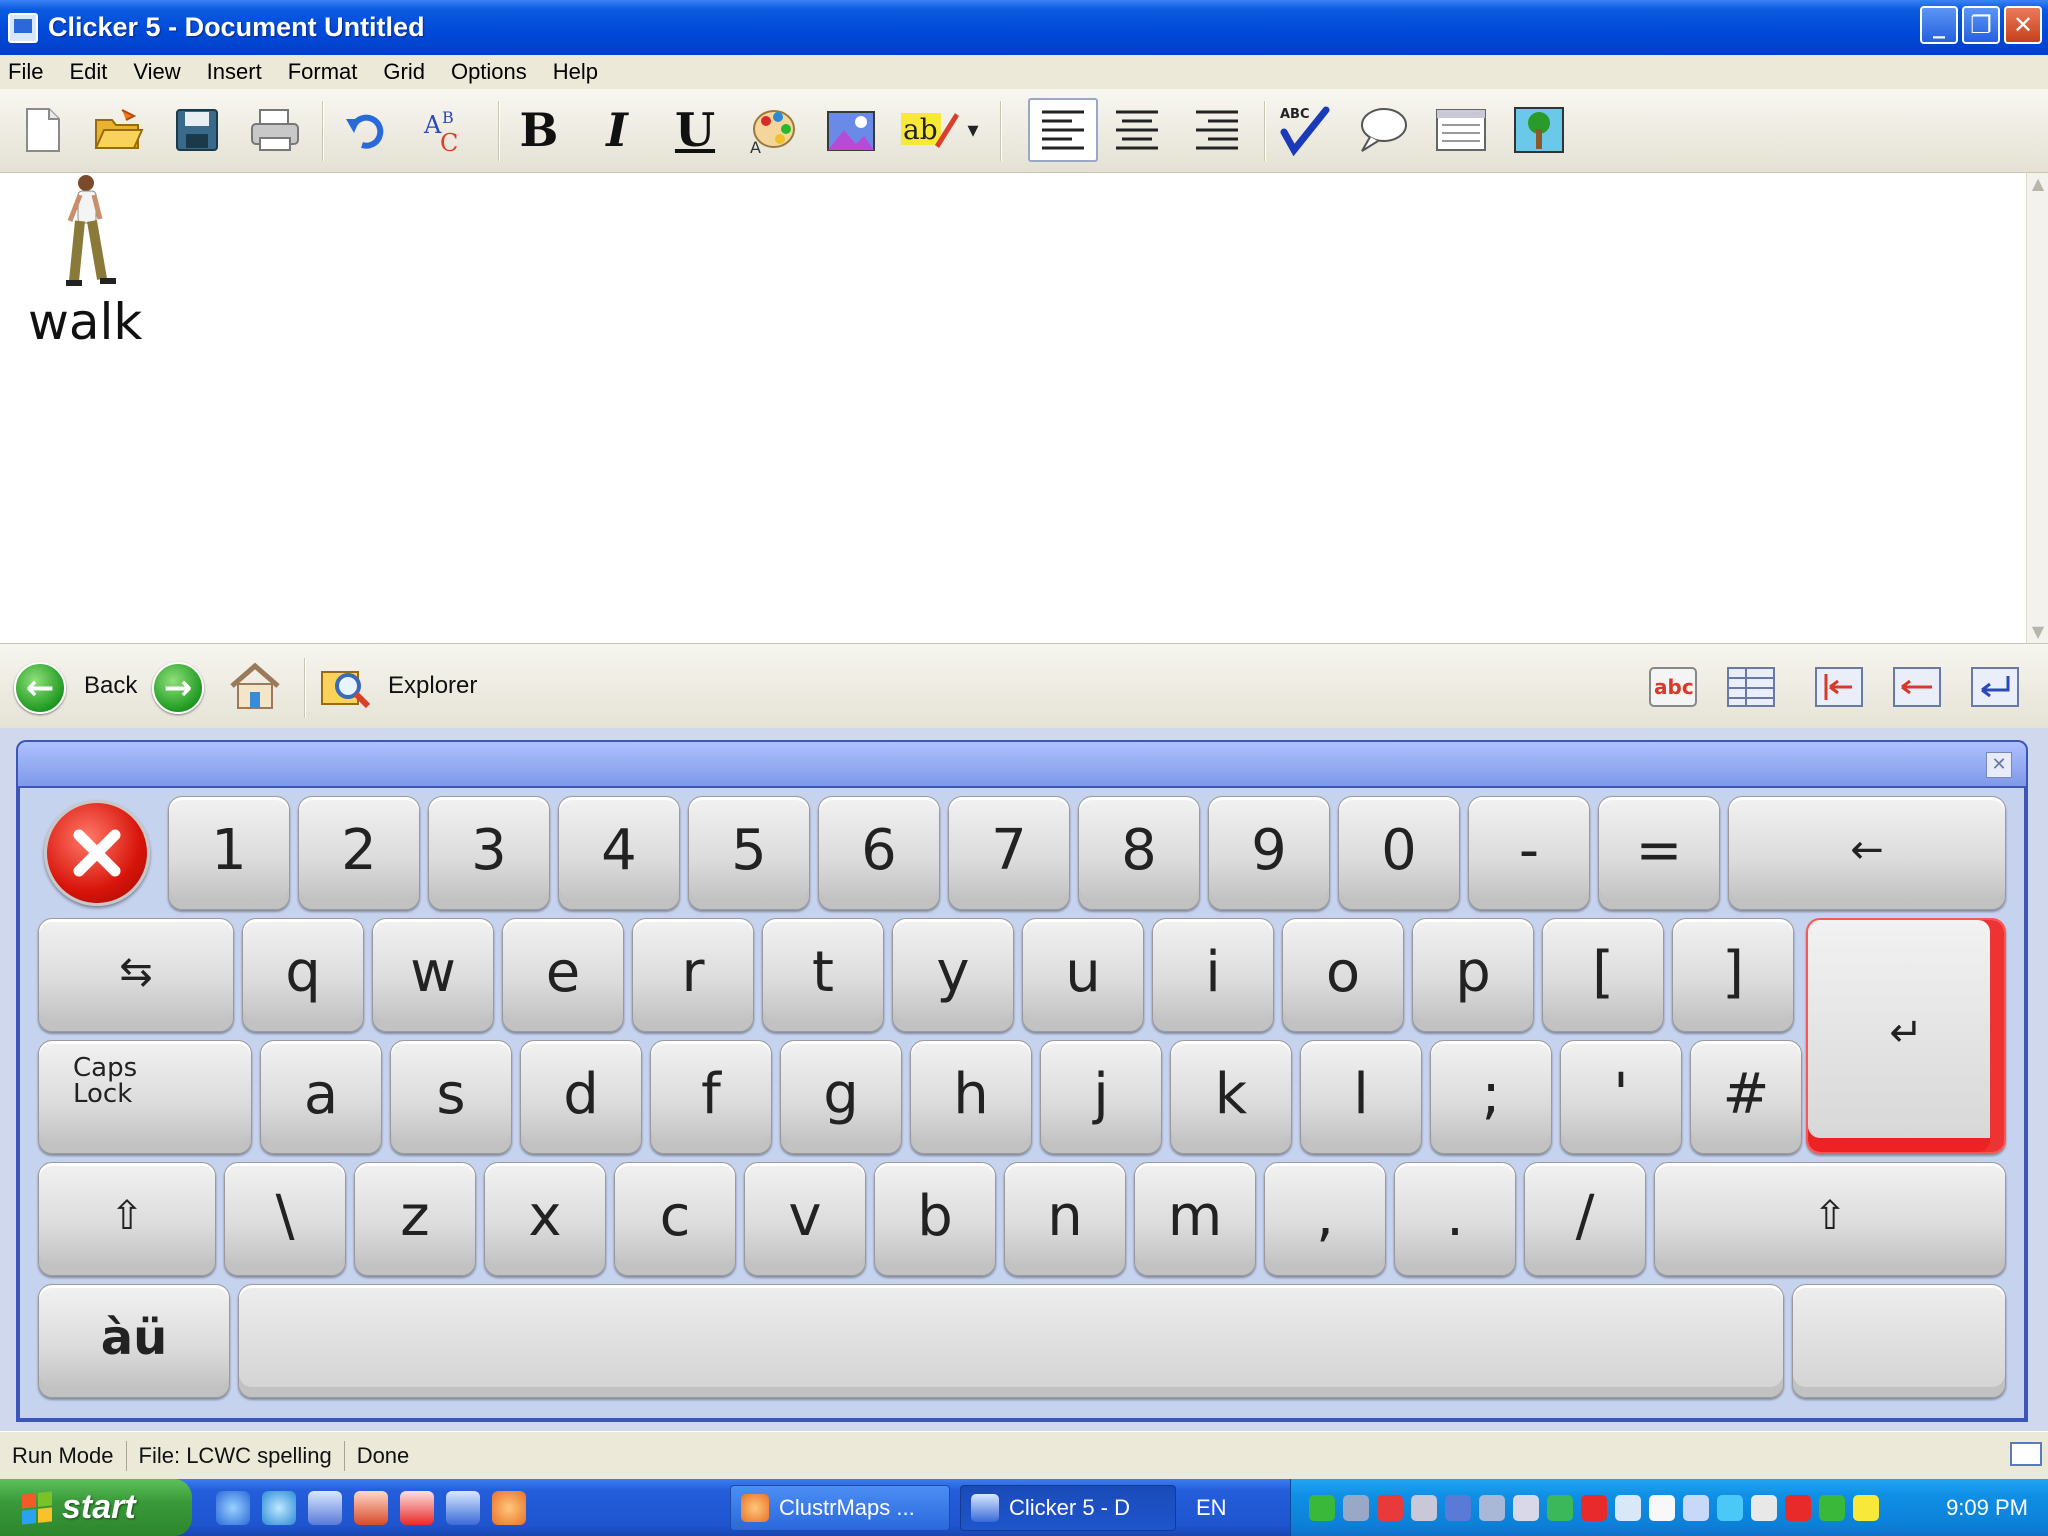 The width and height of the screenshot is (2048, 1536). Describe the element at coordinates (321, 1097) in the screenshot. I see `key-a: a` at that location.